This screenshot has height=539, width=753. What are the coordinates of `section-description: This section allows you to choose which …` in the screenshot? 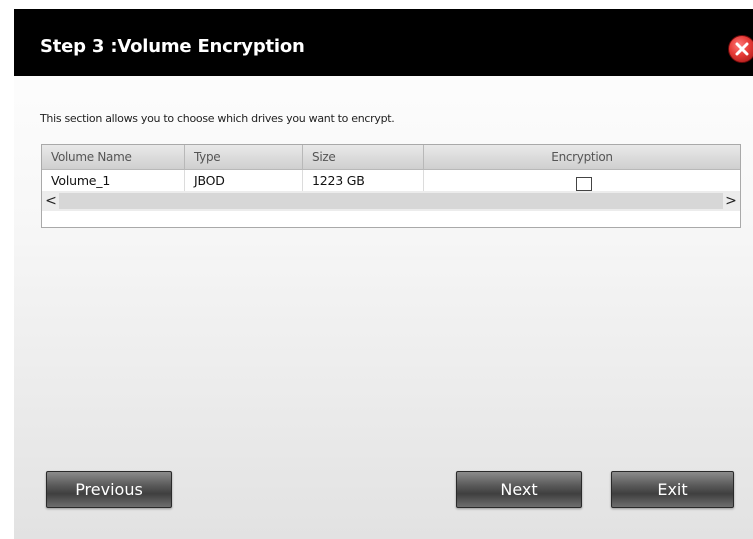 It's located at (217, 118).